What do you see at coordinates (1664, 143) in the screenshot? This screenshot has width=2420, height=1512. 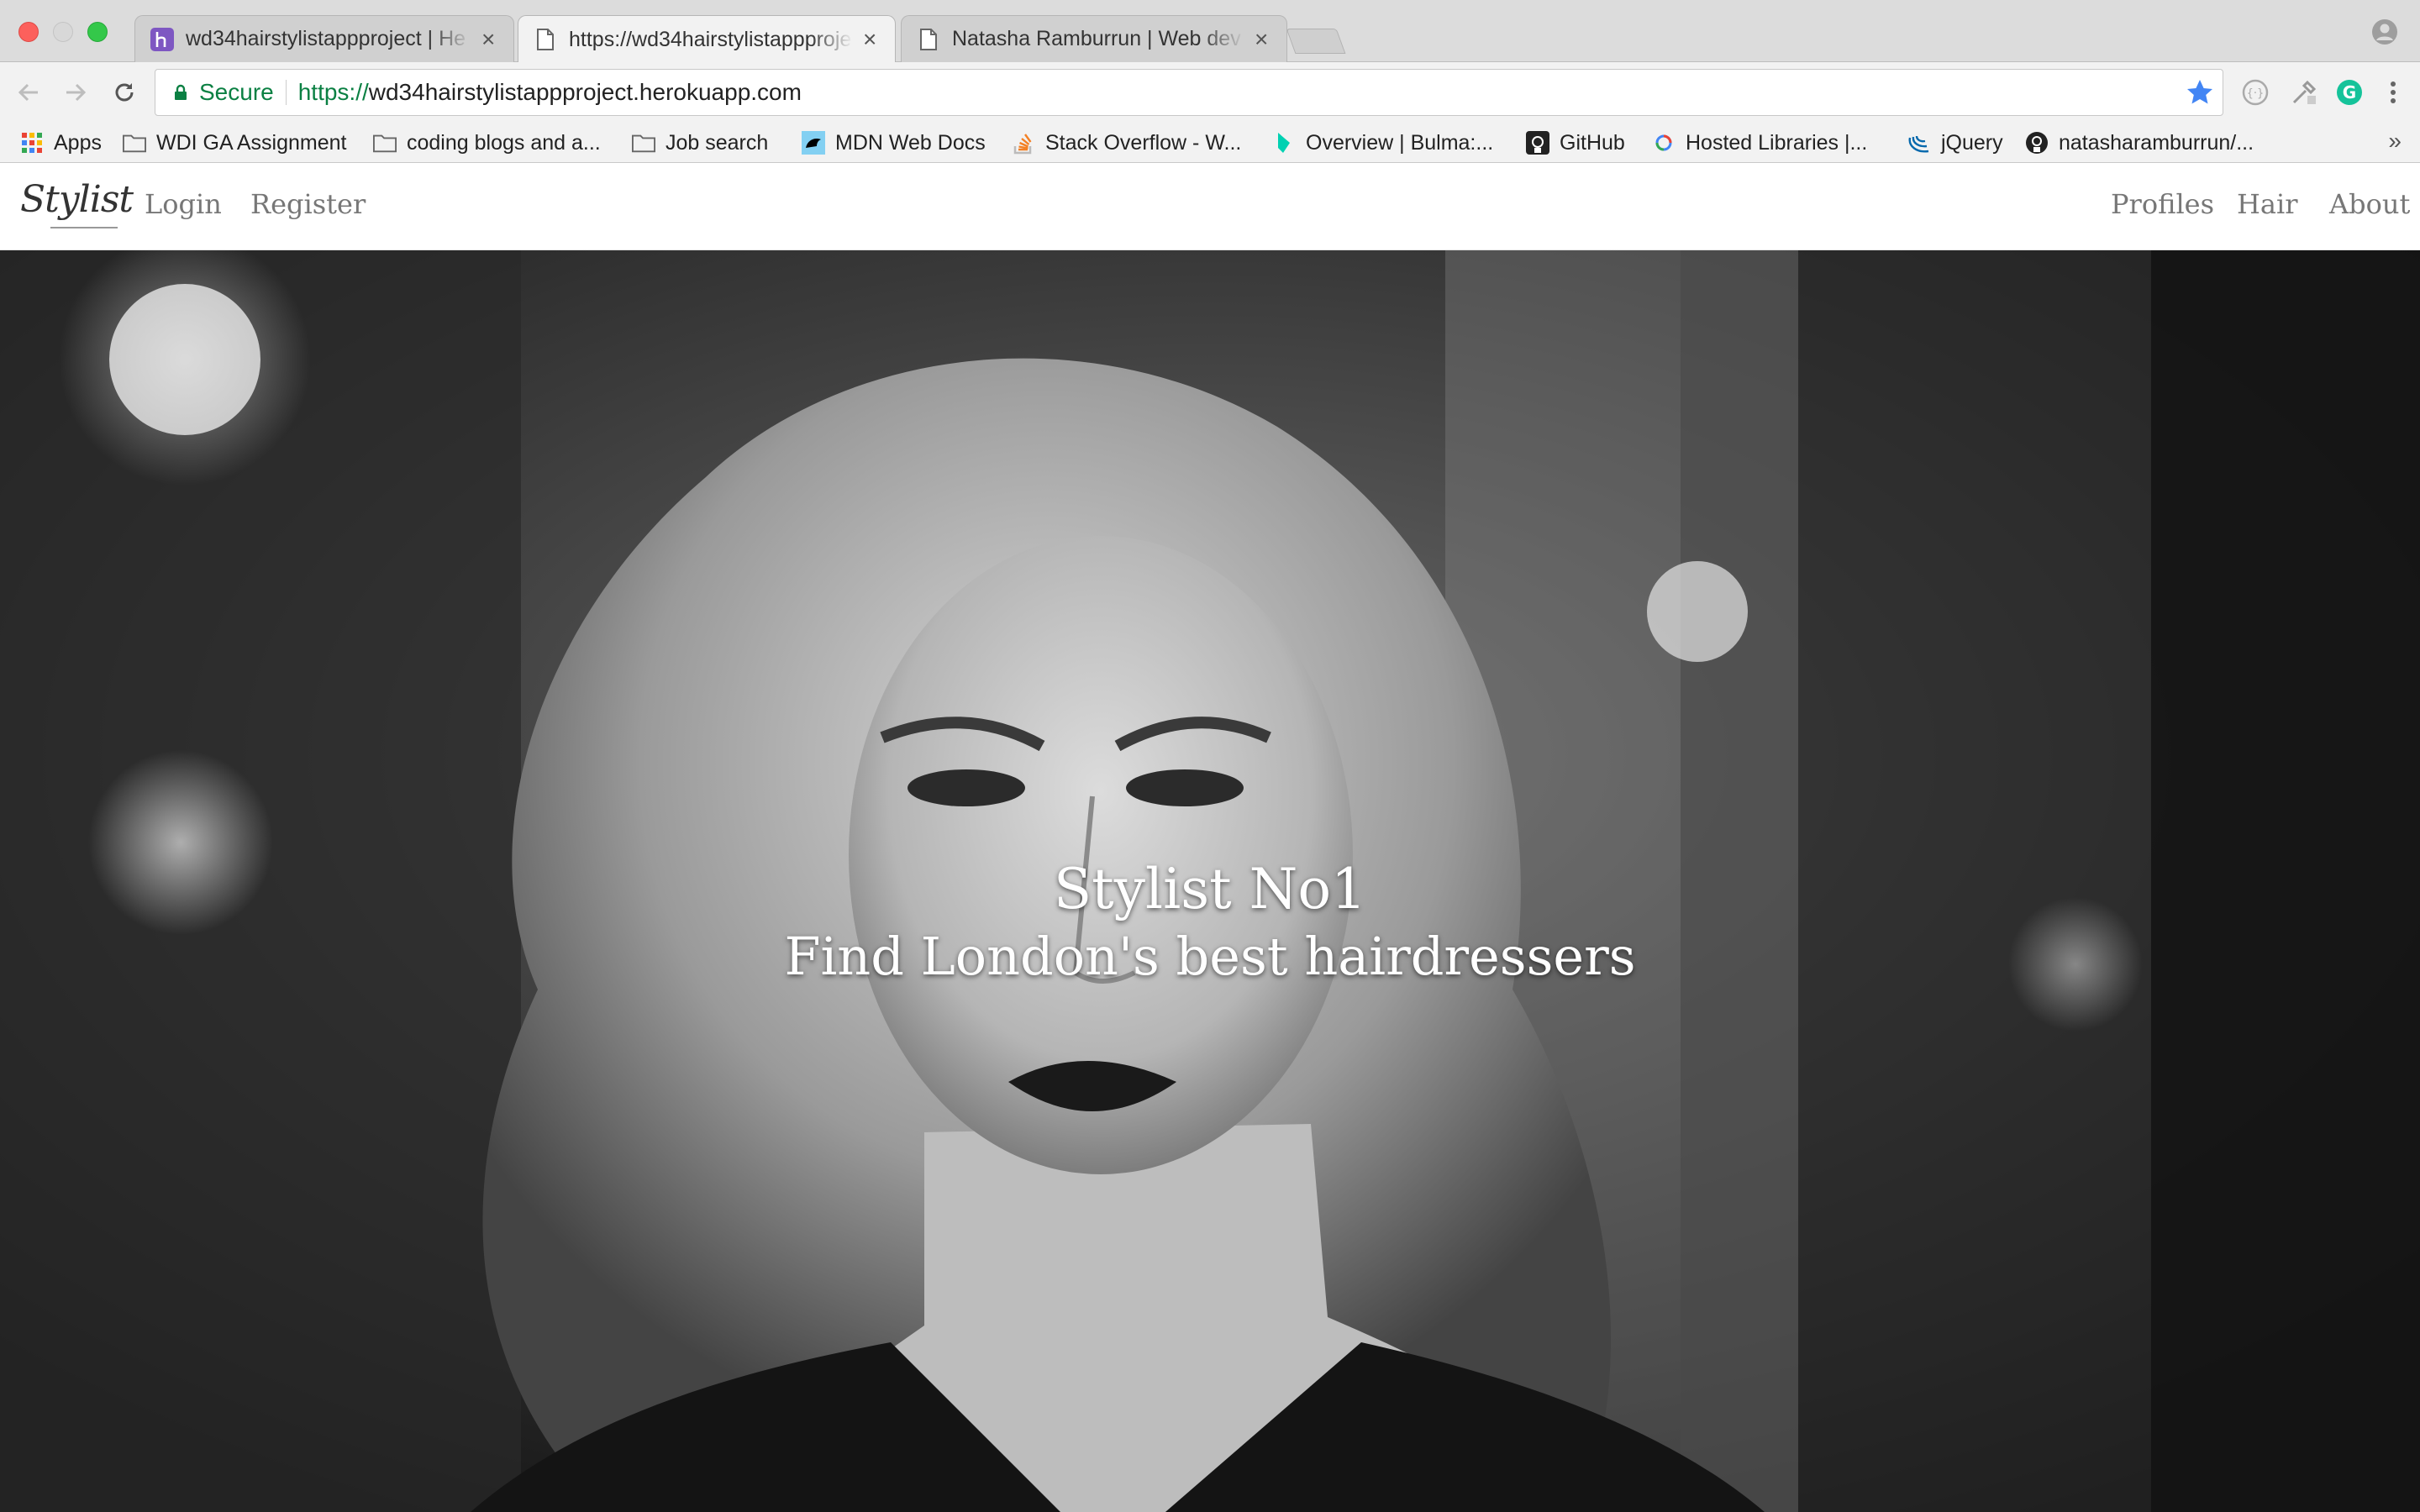 I see `google-icon` at bounding box center [1664, 143].